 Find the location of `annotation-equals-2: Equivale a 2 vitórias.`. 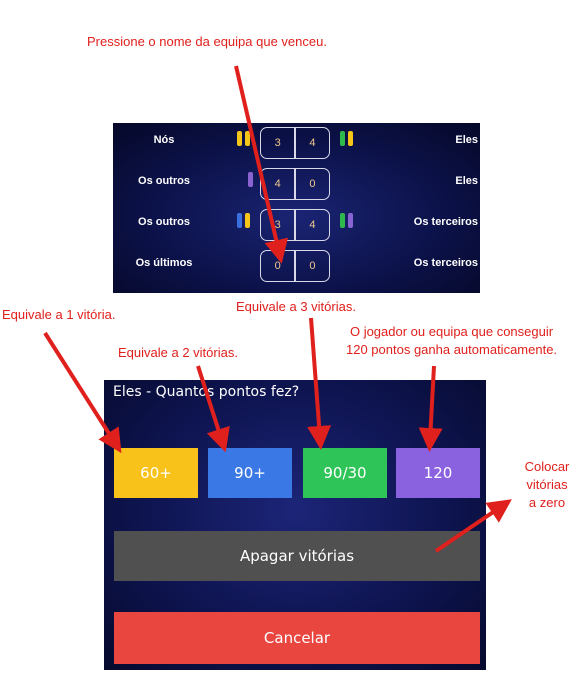

annotation-equals-2: Equivale a 2 vitórias. is located at coordinates (178, 352).